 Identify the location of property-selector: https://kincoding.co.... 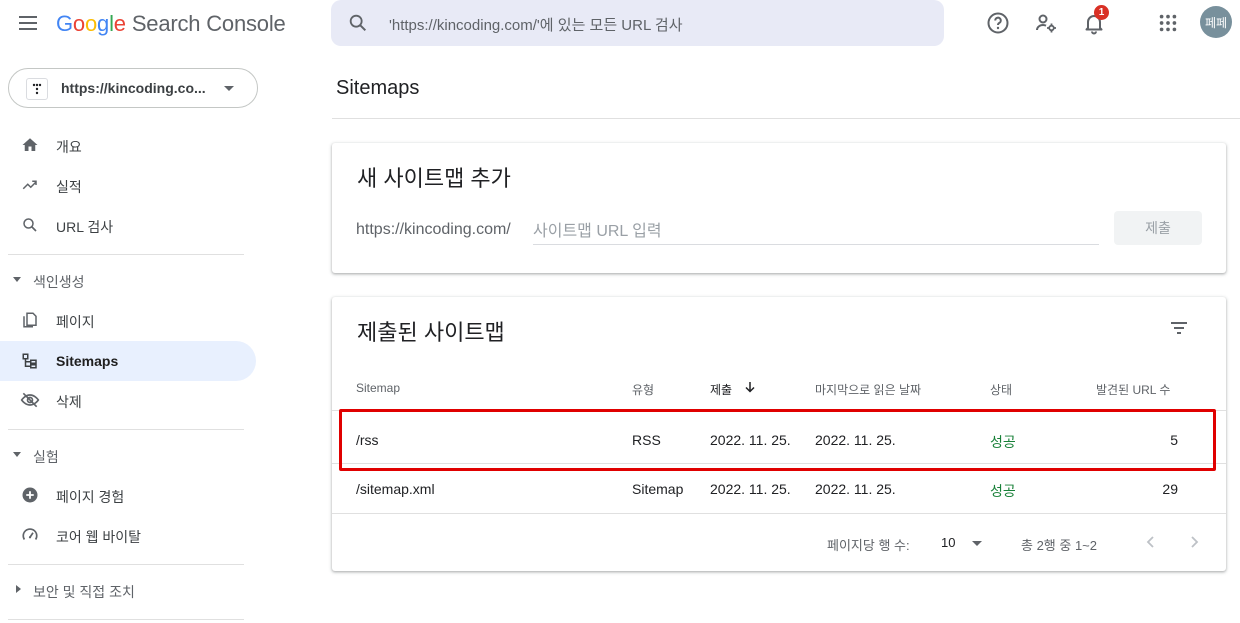
(133, 88).